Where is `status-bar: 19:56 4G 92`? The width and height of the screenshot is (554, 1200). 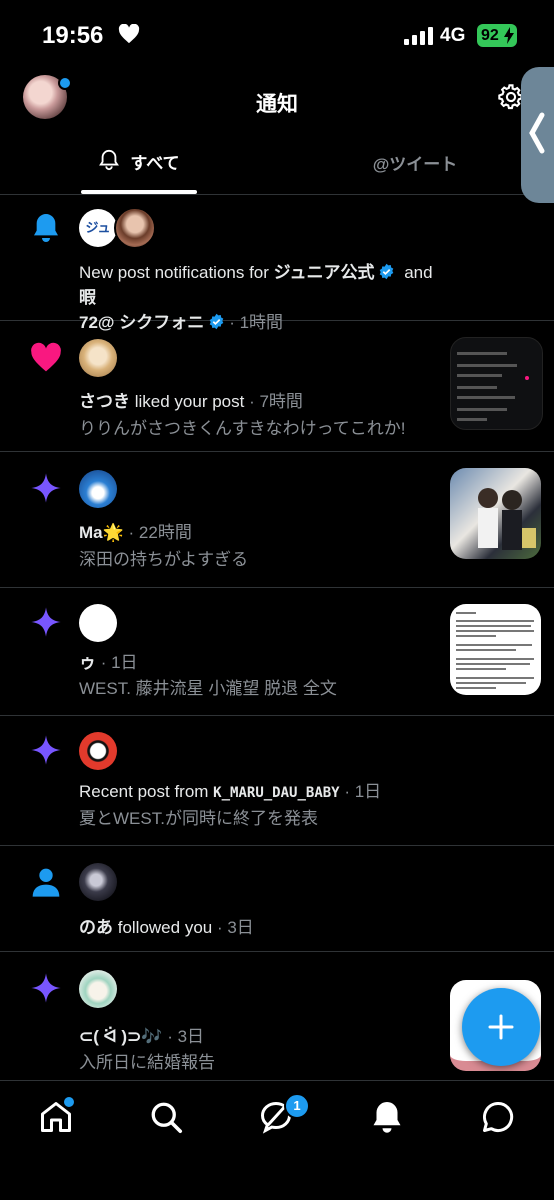
status-bar: 19:56 4G 92 is located at coordinates (277, 36).